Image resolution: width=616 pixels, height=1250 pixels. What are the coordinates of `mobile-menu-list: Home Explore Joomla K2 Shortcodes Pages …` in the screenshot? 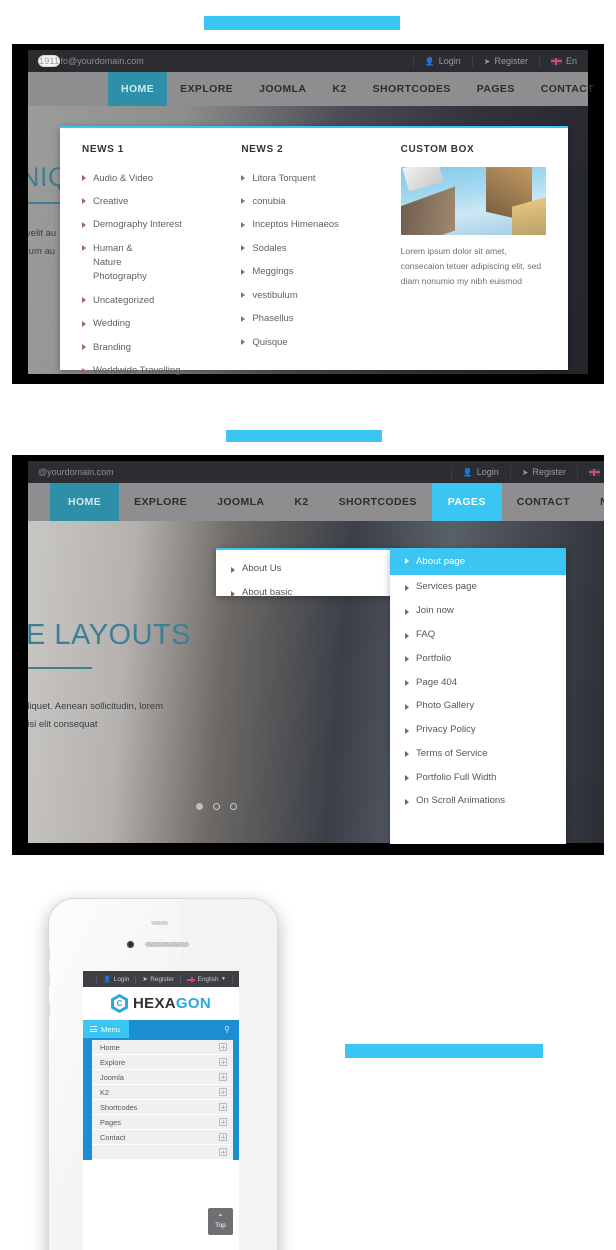 It's located at (161, 1099).